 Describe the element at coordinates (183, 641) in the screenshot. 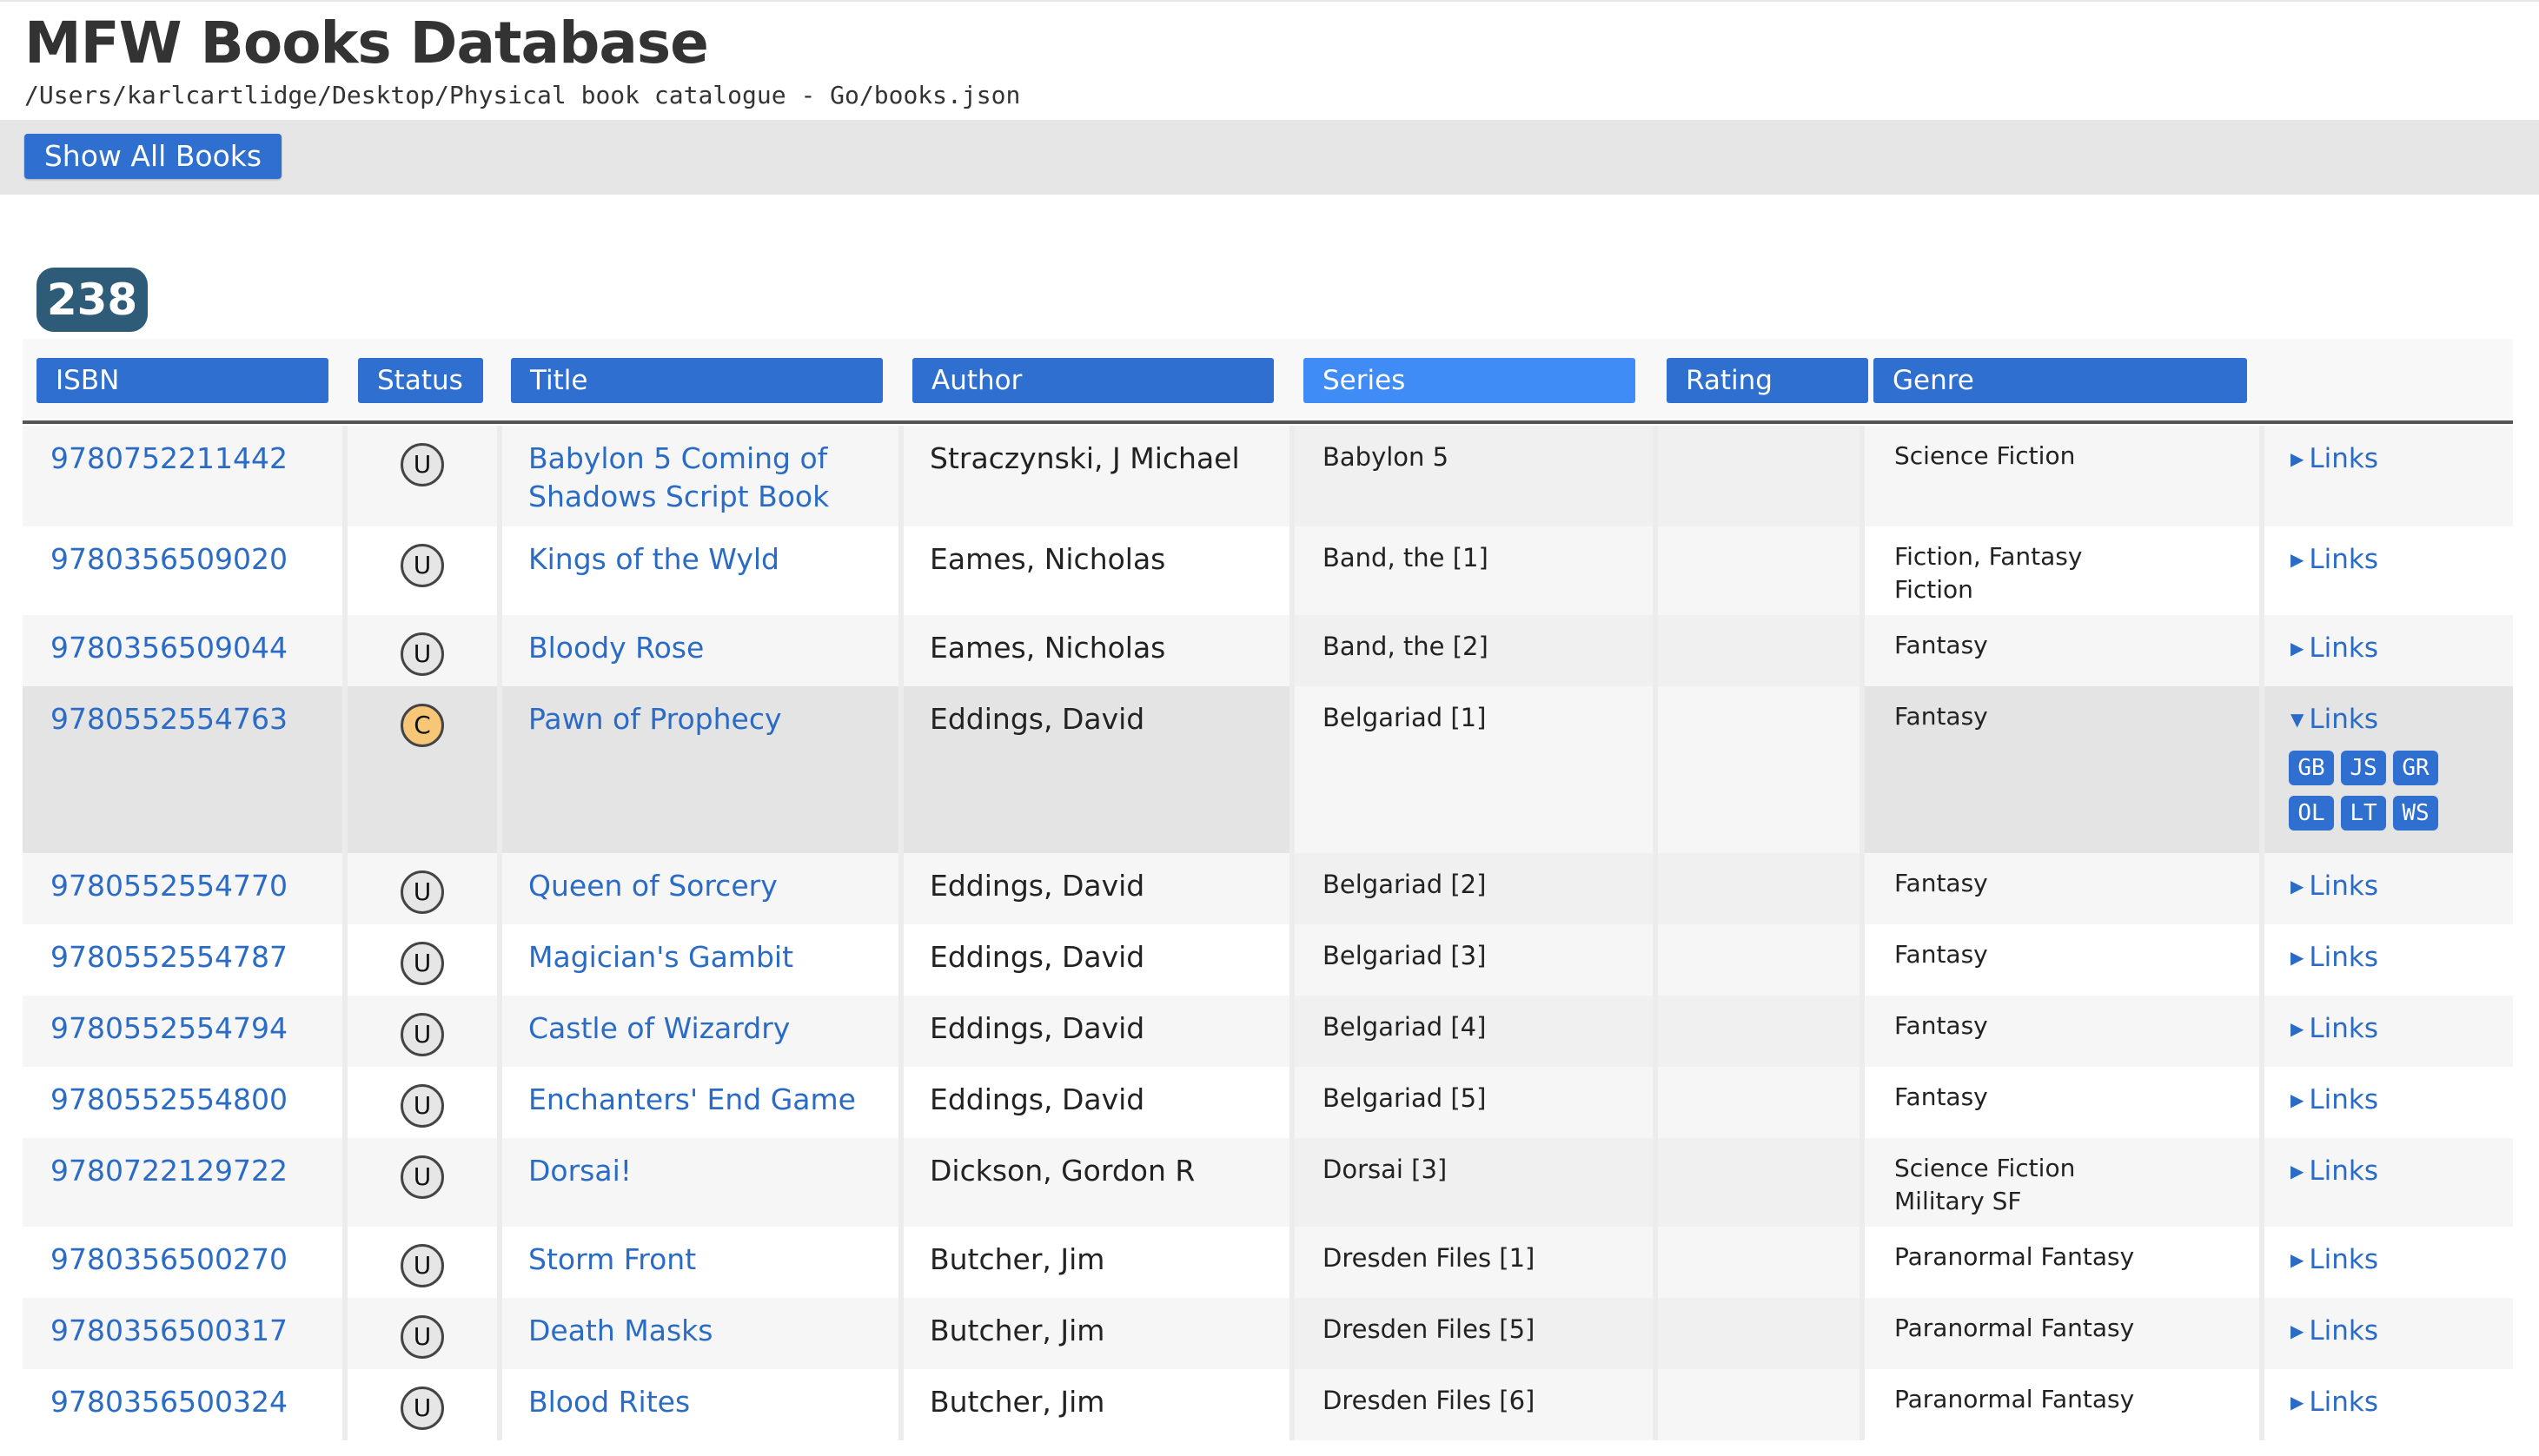

I see `isbn-link: 9780356509044` at that location.